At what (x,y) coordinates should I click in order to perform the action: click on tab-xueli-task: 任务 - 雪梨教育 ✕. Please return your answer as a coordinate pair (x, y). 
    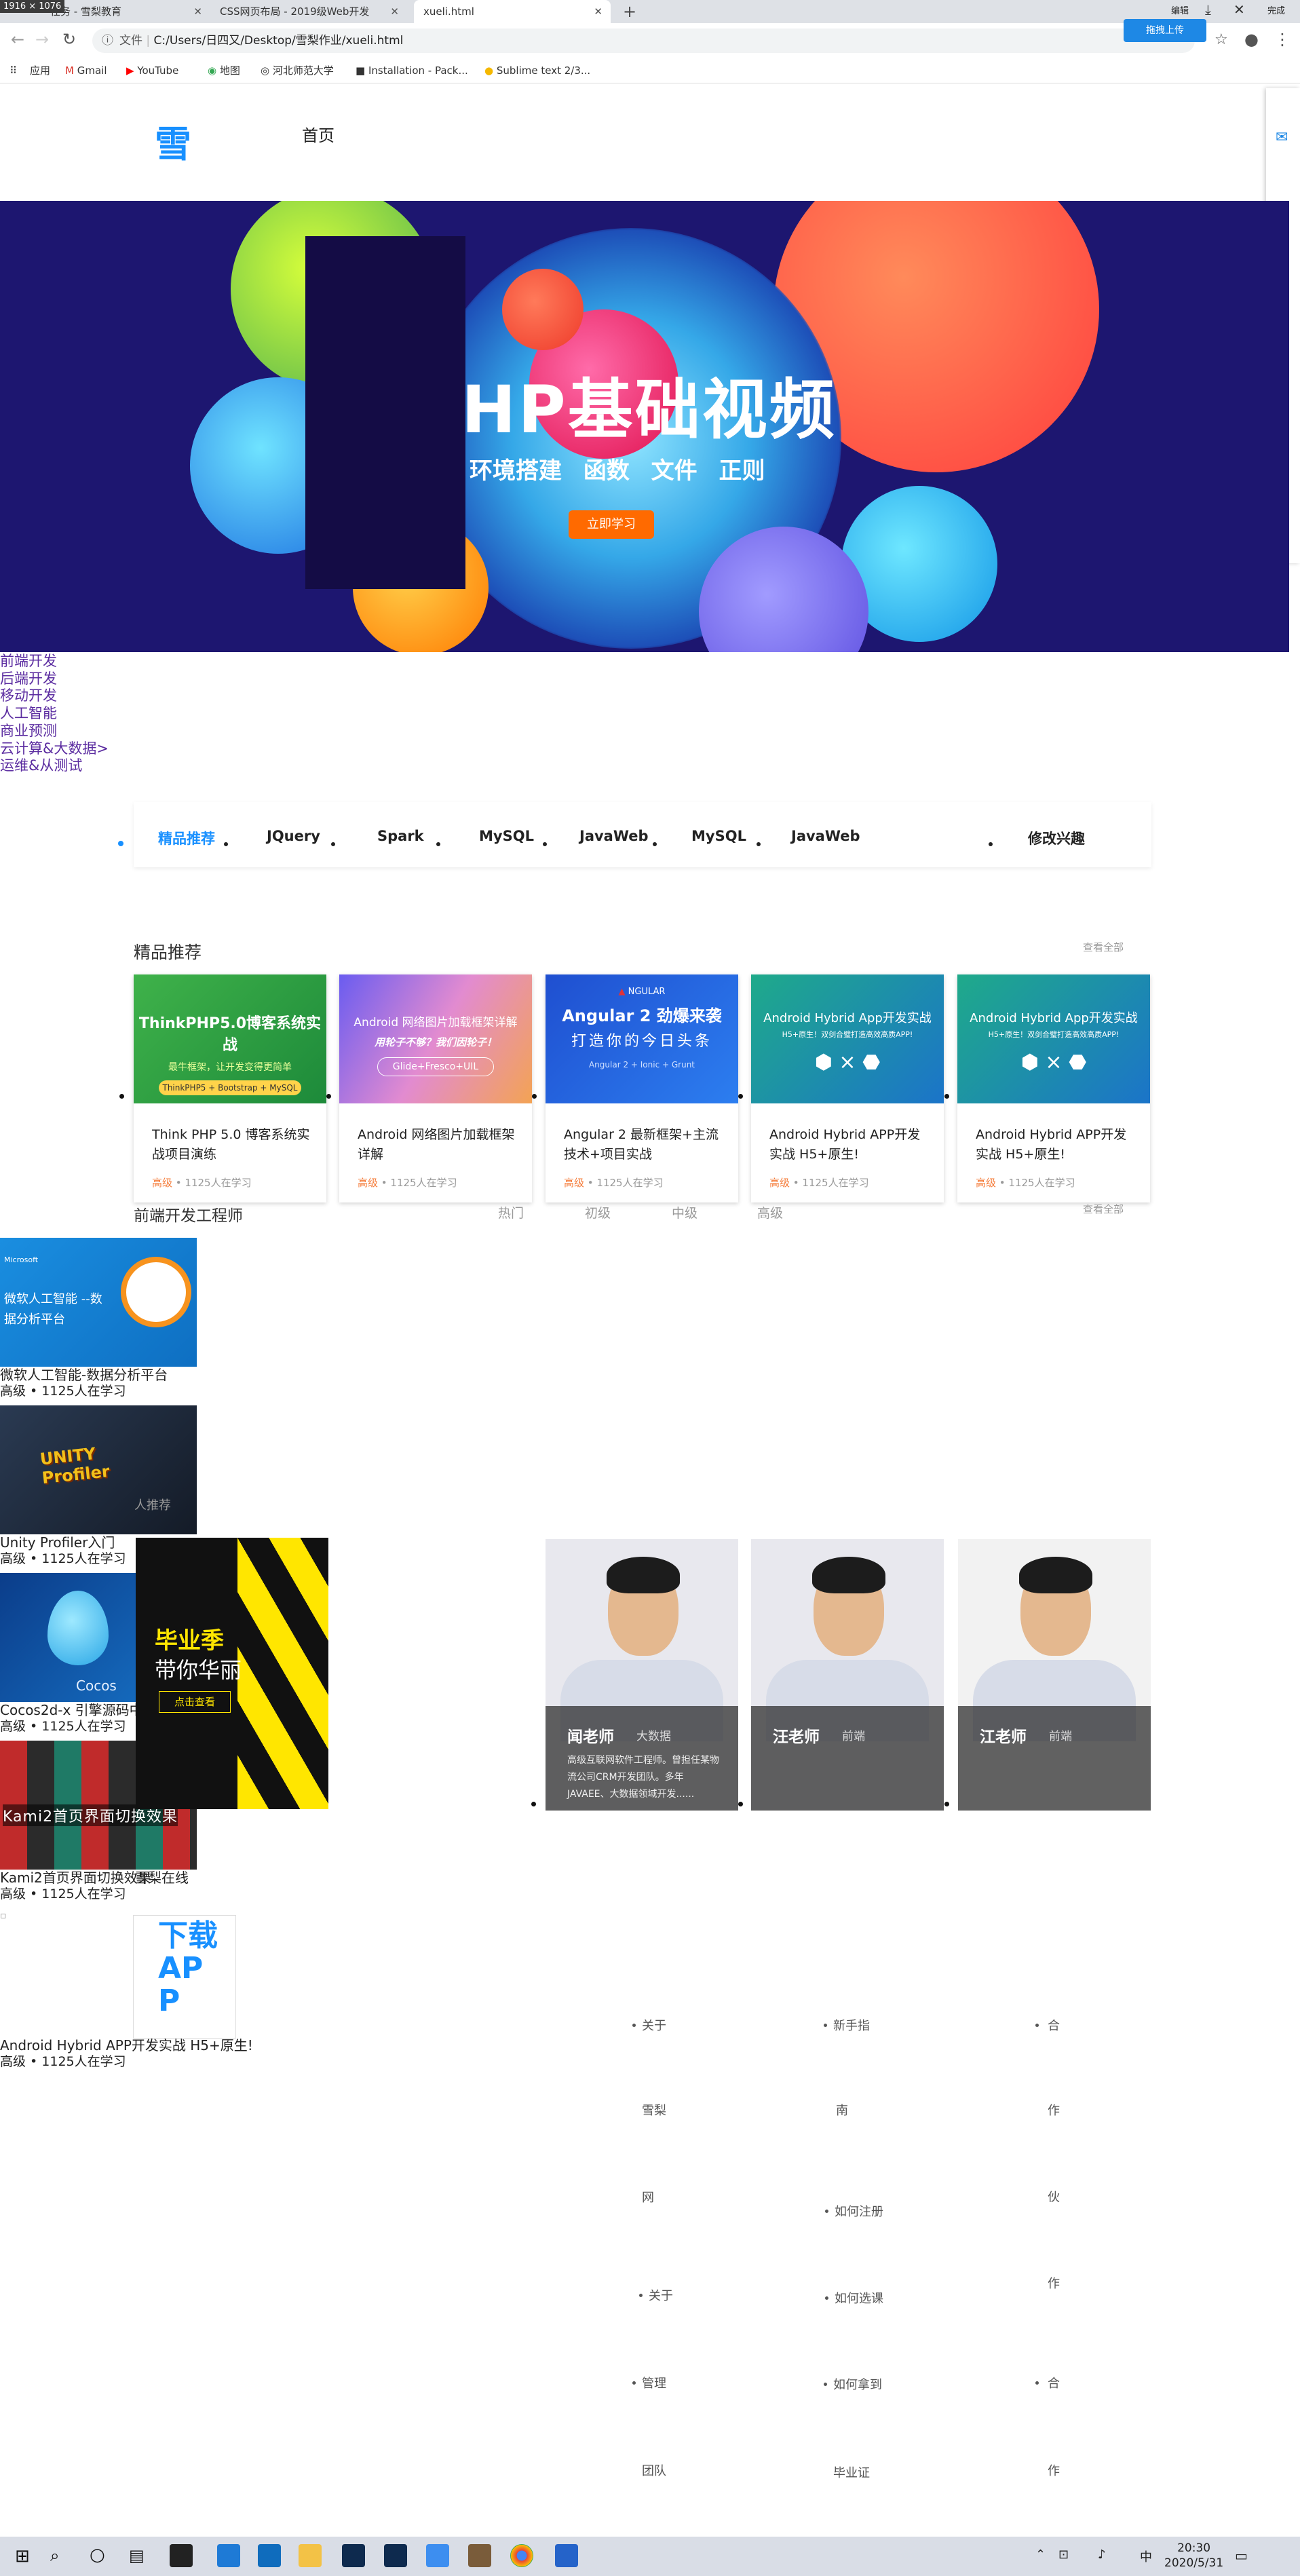
    Looking at the image, I should click on (125, 11).